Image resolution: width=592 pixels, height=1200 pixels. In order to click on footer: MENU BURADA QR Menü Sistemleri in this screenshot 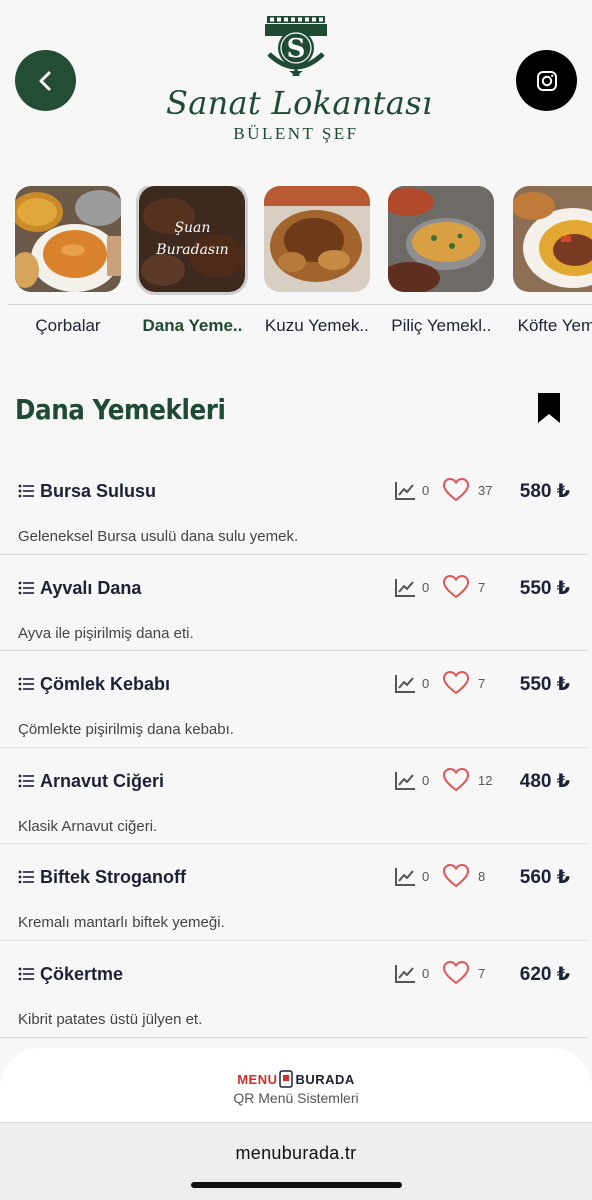, I will do `click(296, 1085)`.